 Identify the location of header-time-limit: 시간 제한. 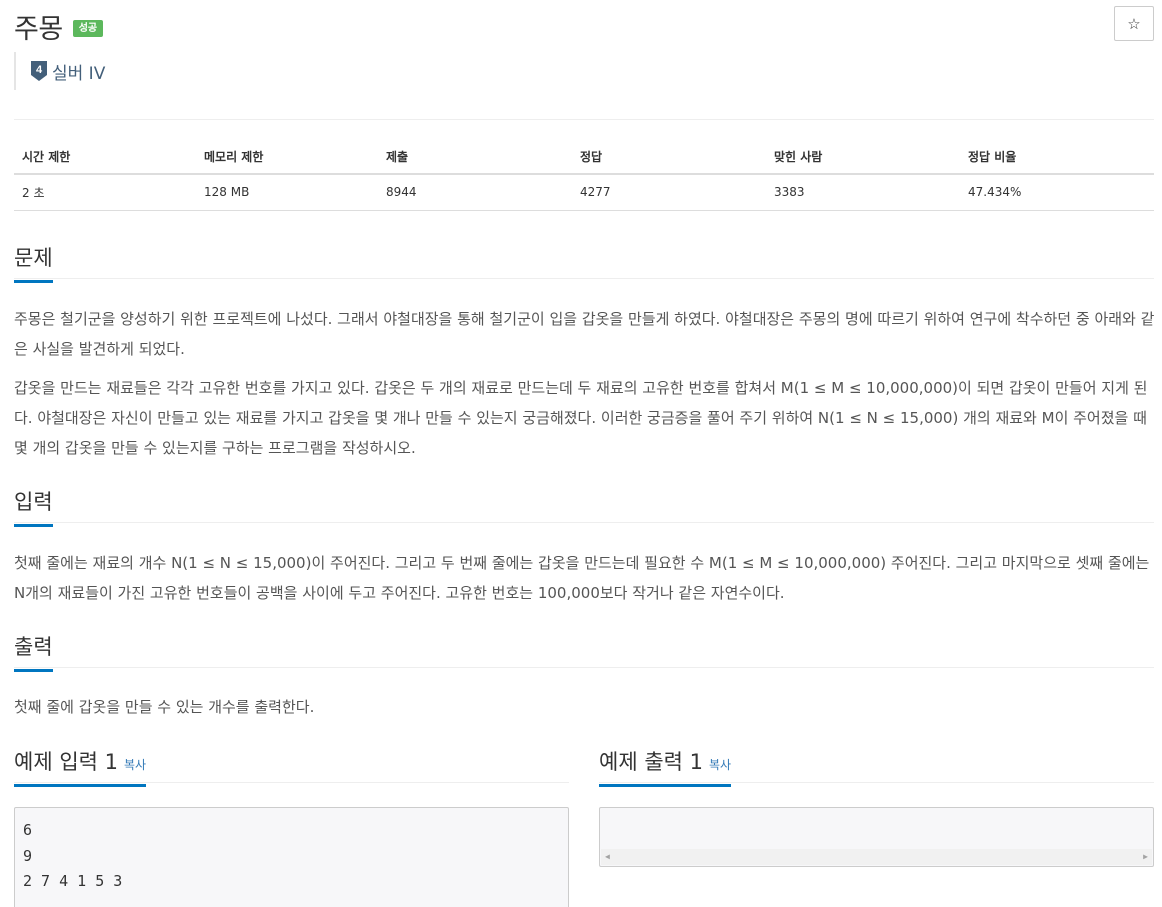
(105, 157).